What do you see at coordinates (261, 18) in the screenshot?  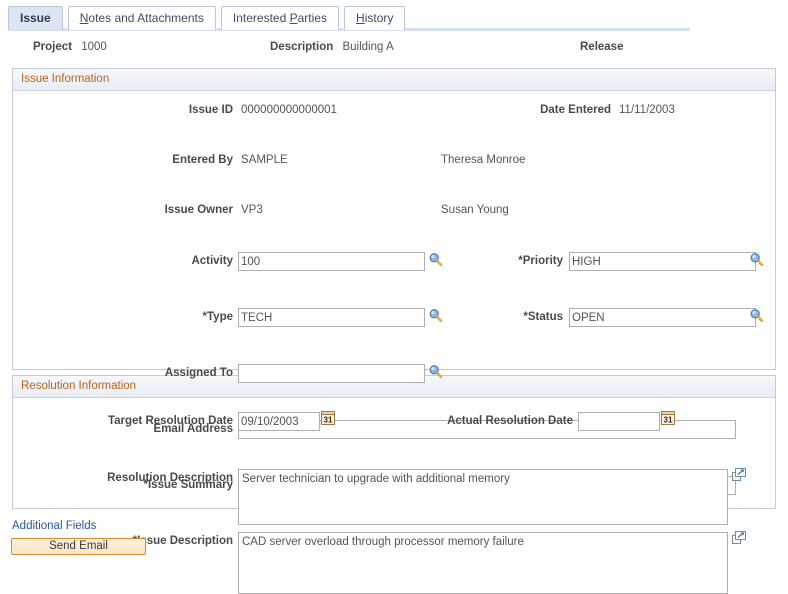 I see `tab-interested-parties-label-a: Interested` at bounding box center [261, 18].